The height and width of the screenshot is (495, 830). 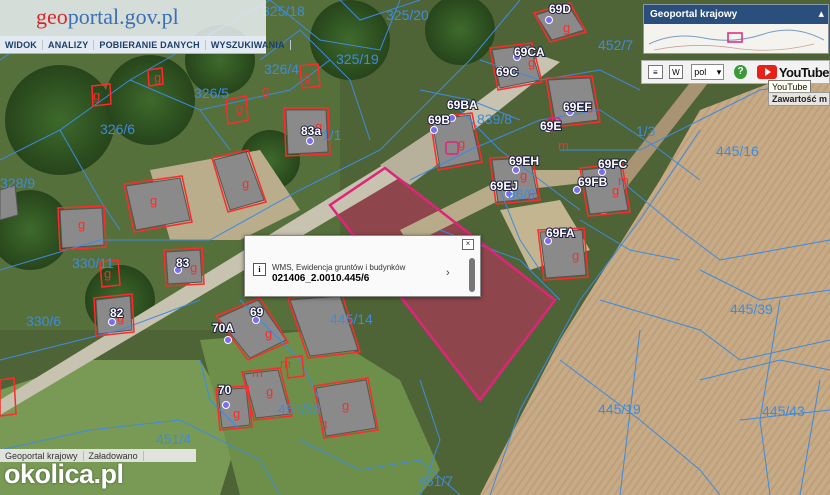 I want to click on close-icon: ×, so click(x=468, y=244).